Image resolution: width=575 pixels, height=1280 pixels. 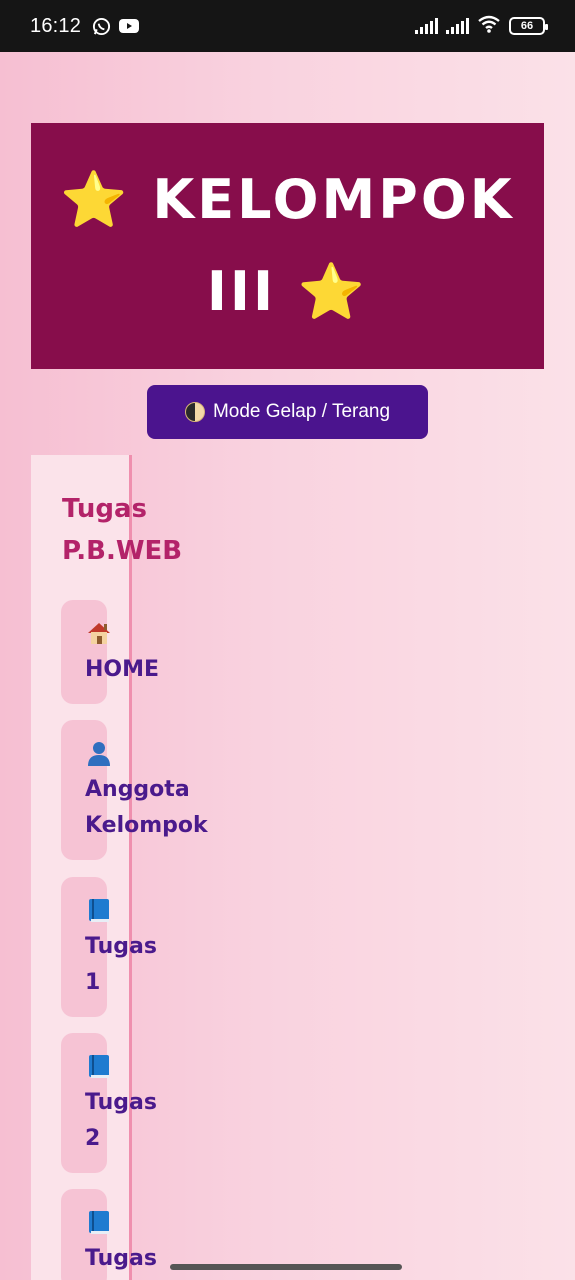 What do you see at coordinates (194, 412) in the screenshot?
I see `half-moon-icon` at bounding box center [194, 412].